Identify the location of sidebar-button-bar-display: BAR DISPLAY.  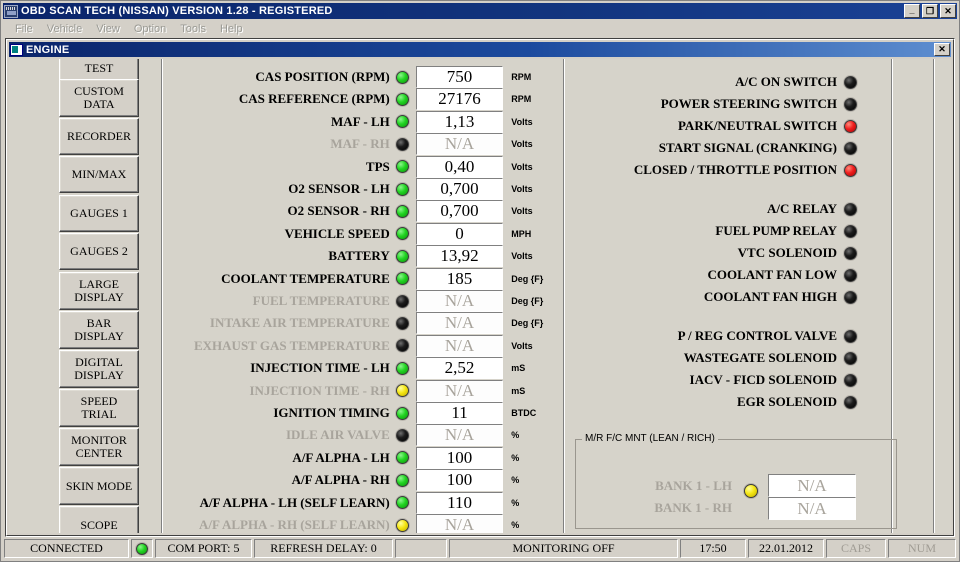
(99, 330).